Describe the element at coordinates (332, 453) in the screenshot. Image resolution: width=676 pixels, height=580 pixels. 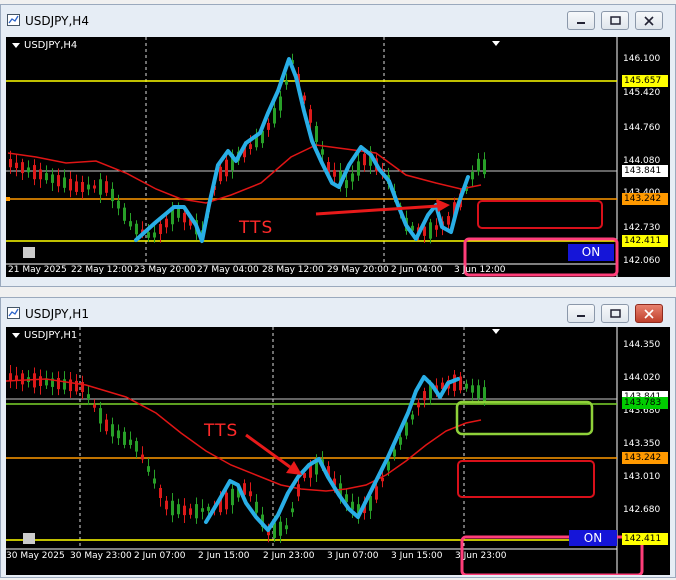
I see `hand-drawn-pattern-line` at that location.